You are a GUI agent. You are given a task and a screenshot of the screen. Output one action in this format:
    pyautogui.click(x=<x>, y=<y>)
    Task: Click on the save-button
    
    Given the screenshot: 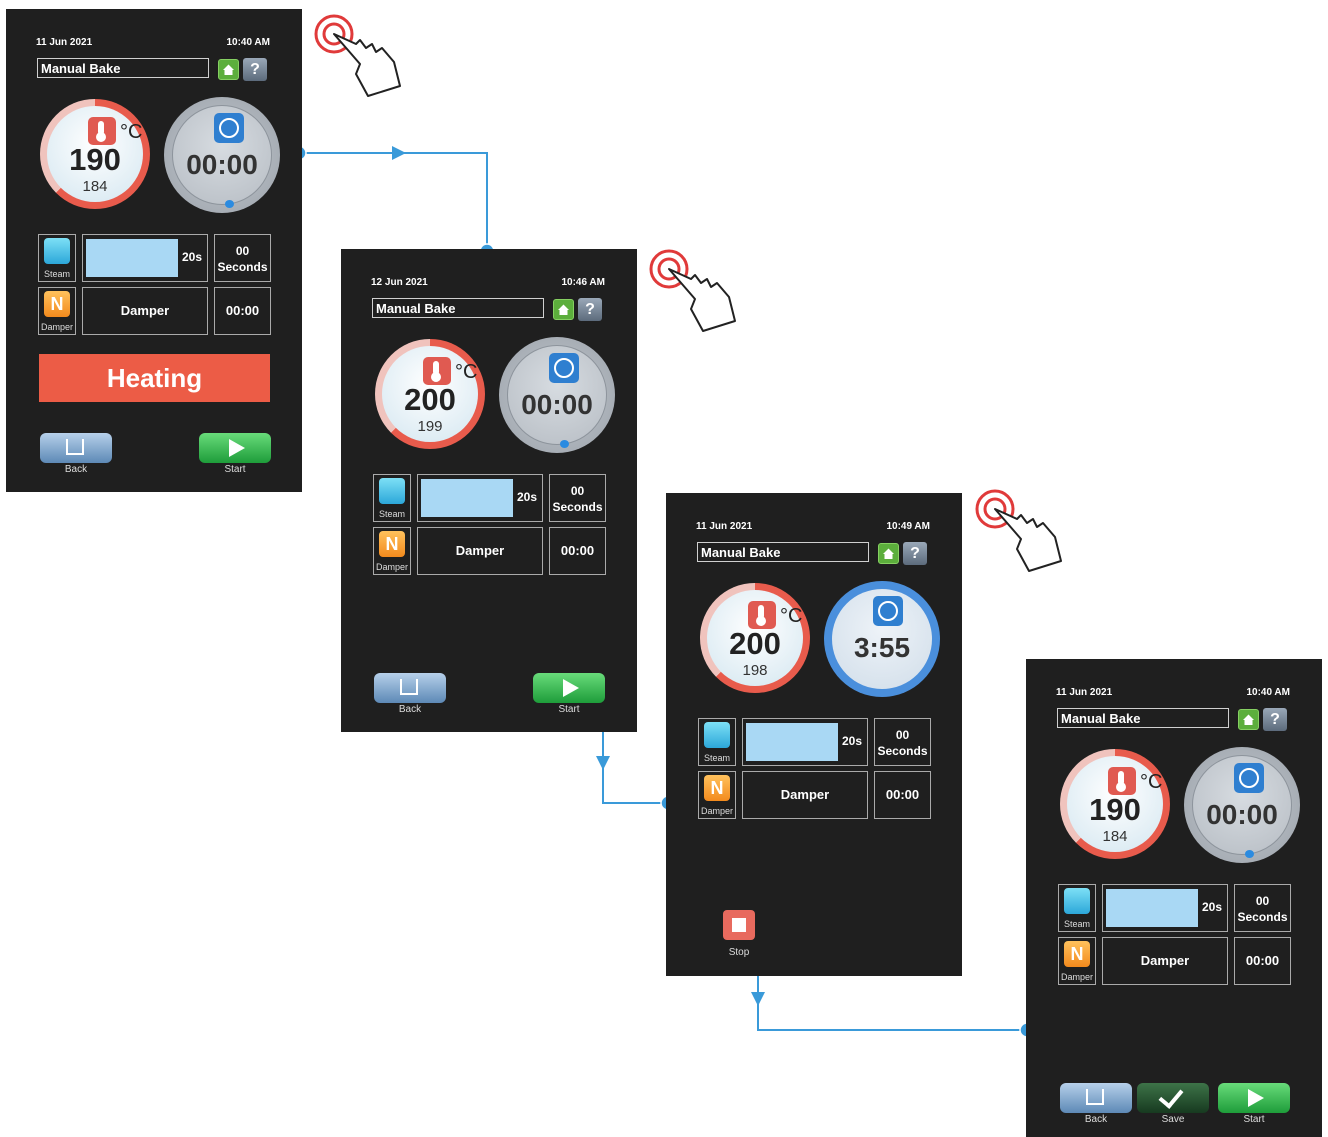 What is the action you would take?
    pyautogui.click(x=1173, y=1098)
    